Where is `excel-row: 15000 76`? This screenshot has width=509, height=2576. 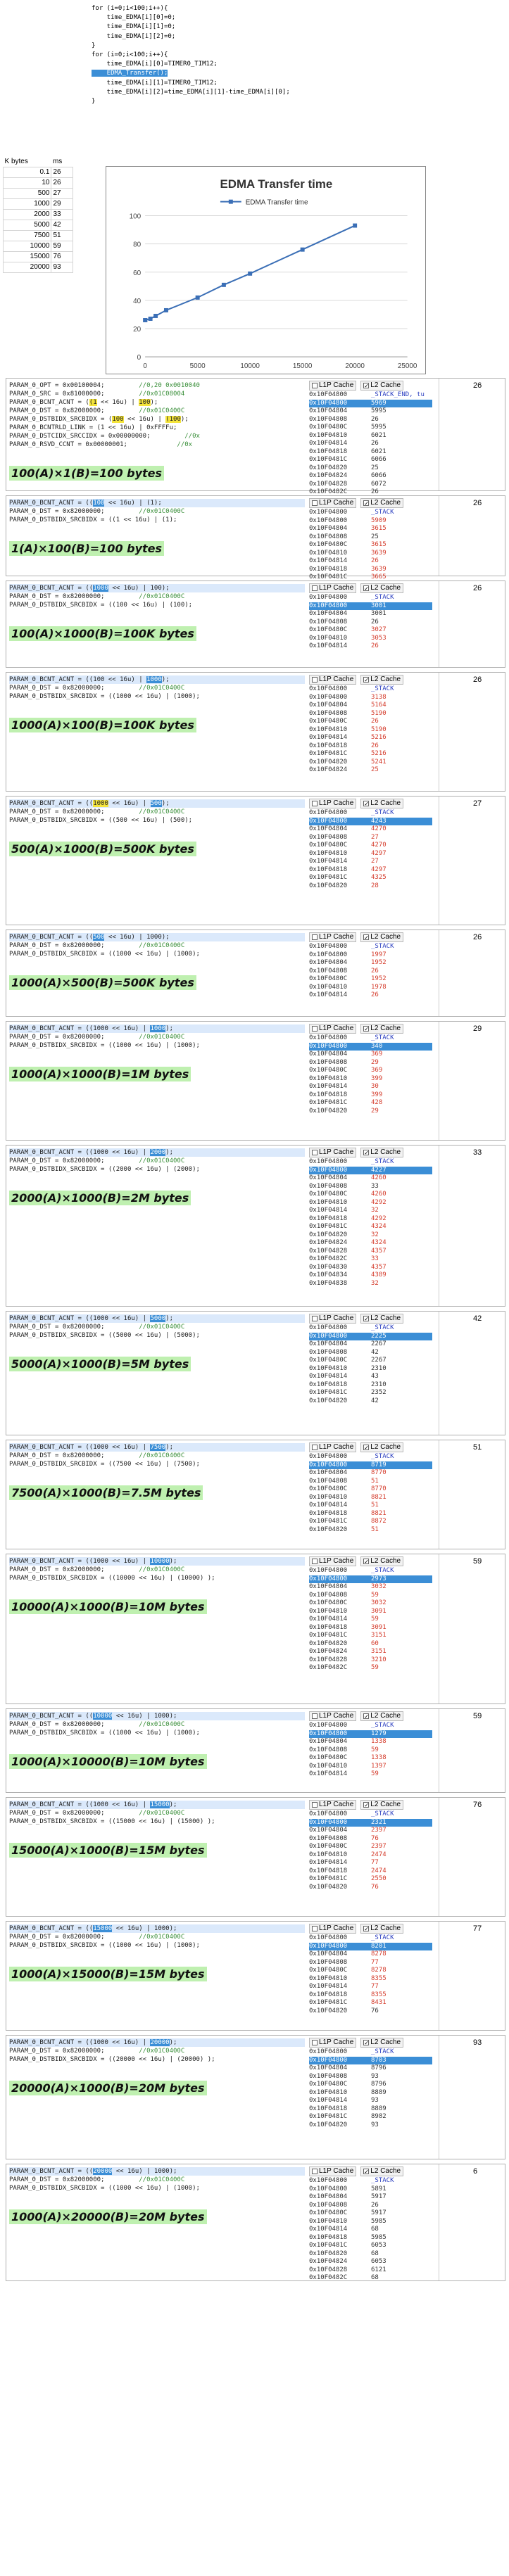 excel-row: 15000 76 is located at coordinates (55, 256).